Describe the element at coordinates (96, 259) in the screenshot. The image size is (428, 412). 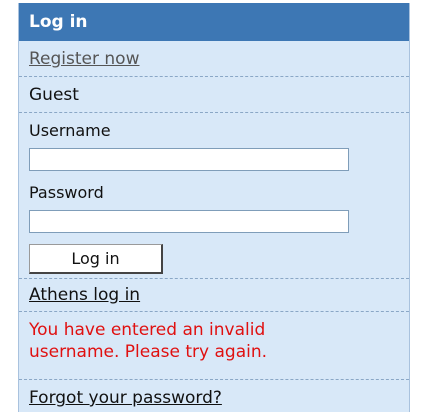
I see `login-button: Log in` at that location.